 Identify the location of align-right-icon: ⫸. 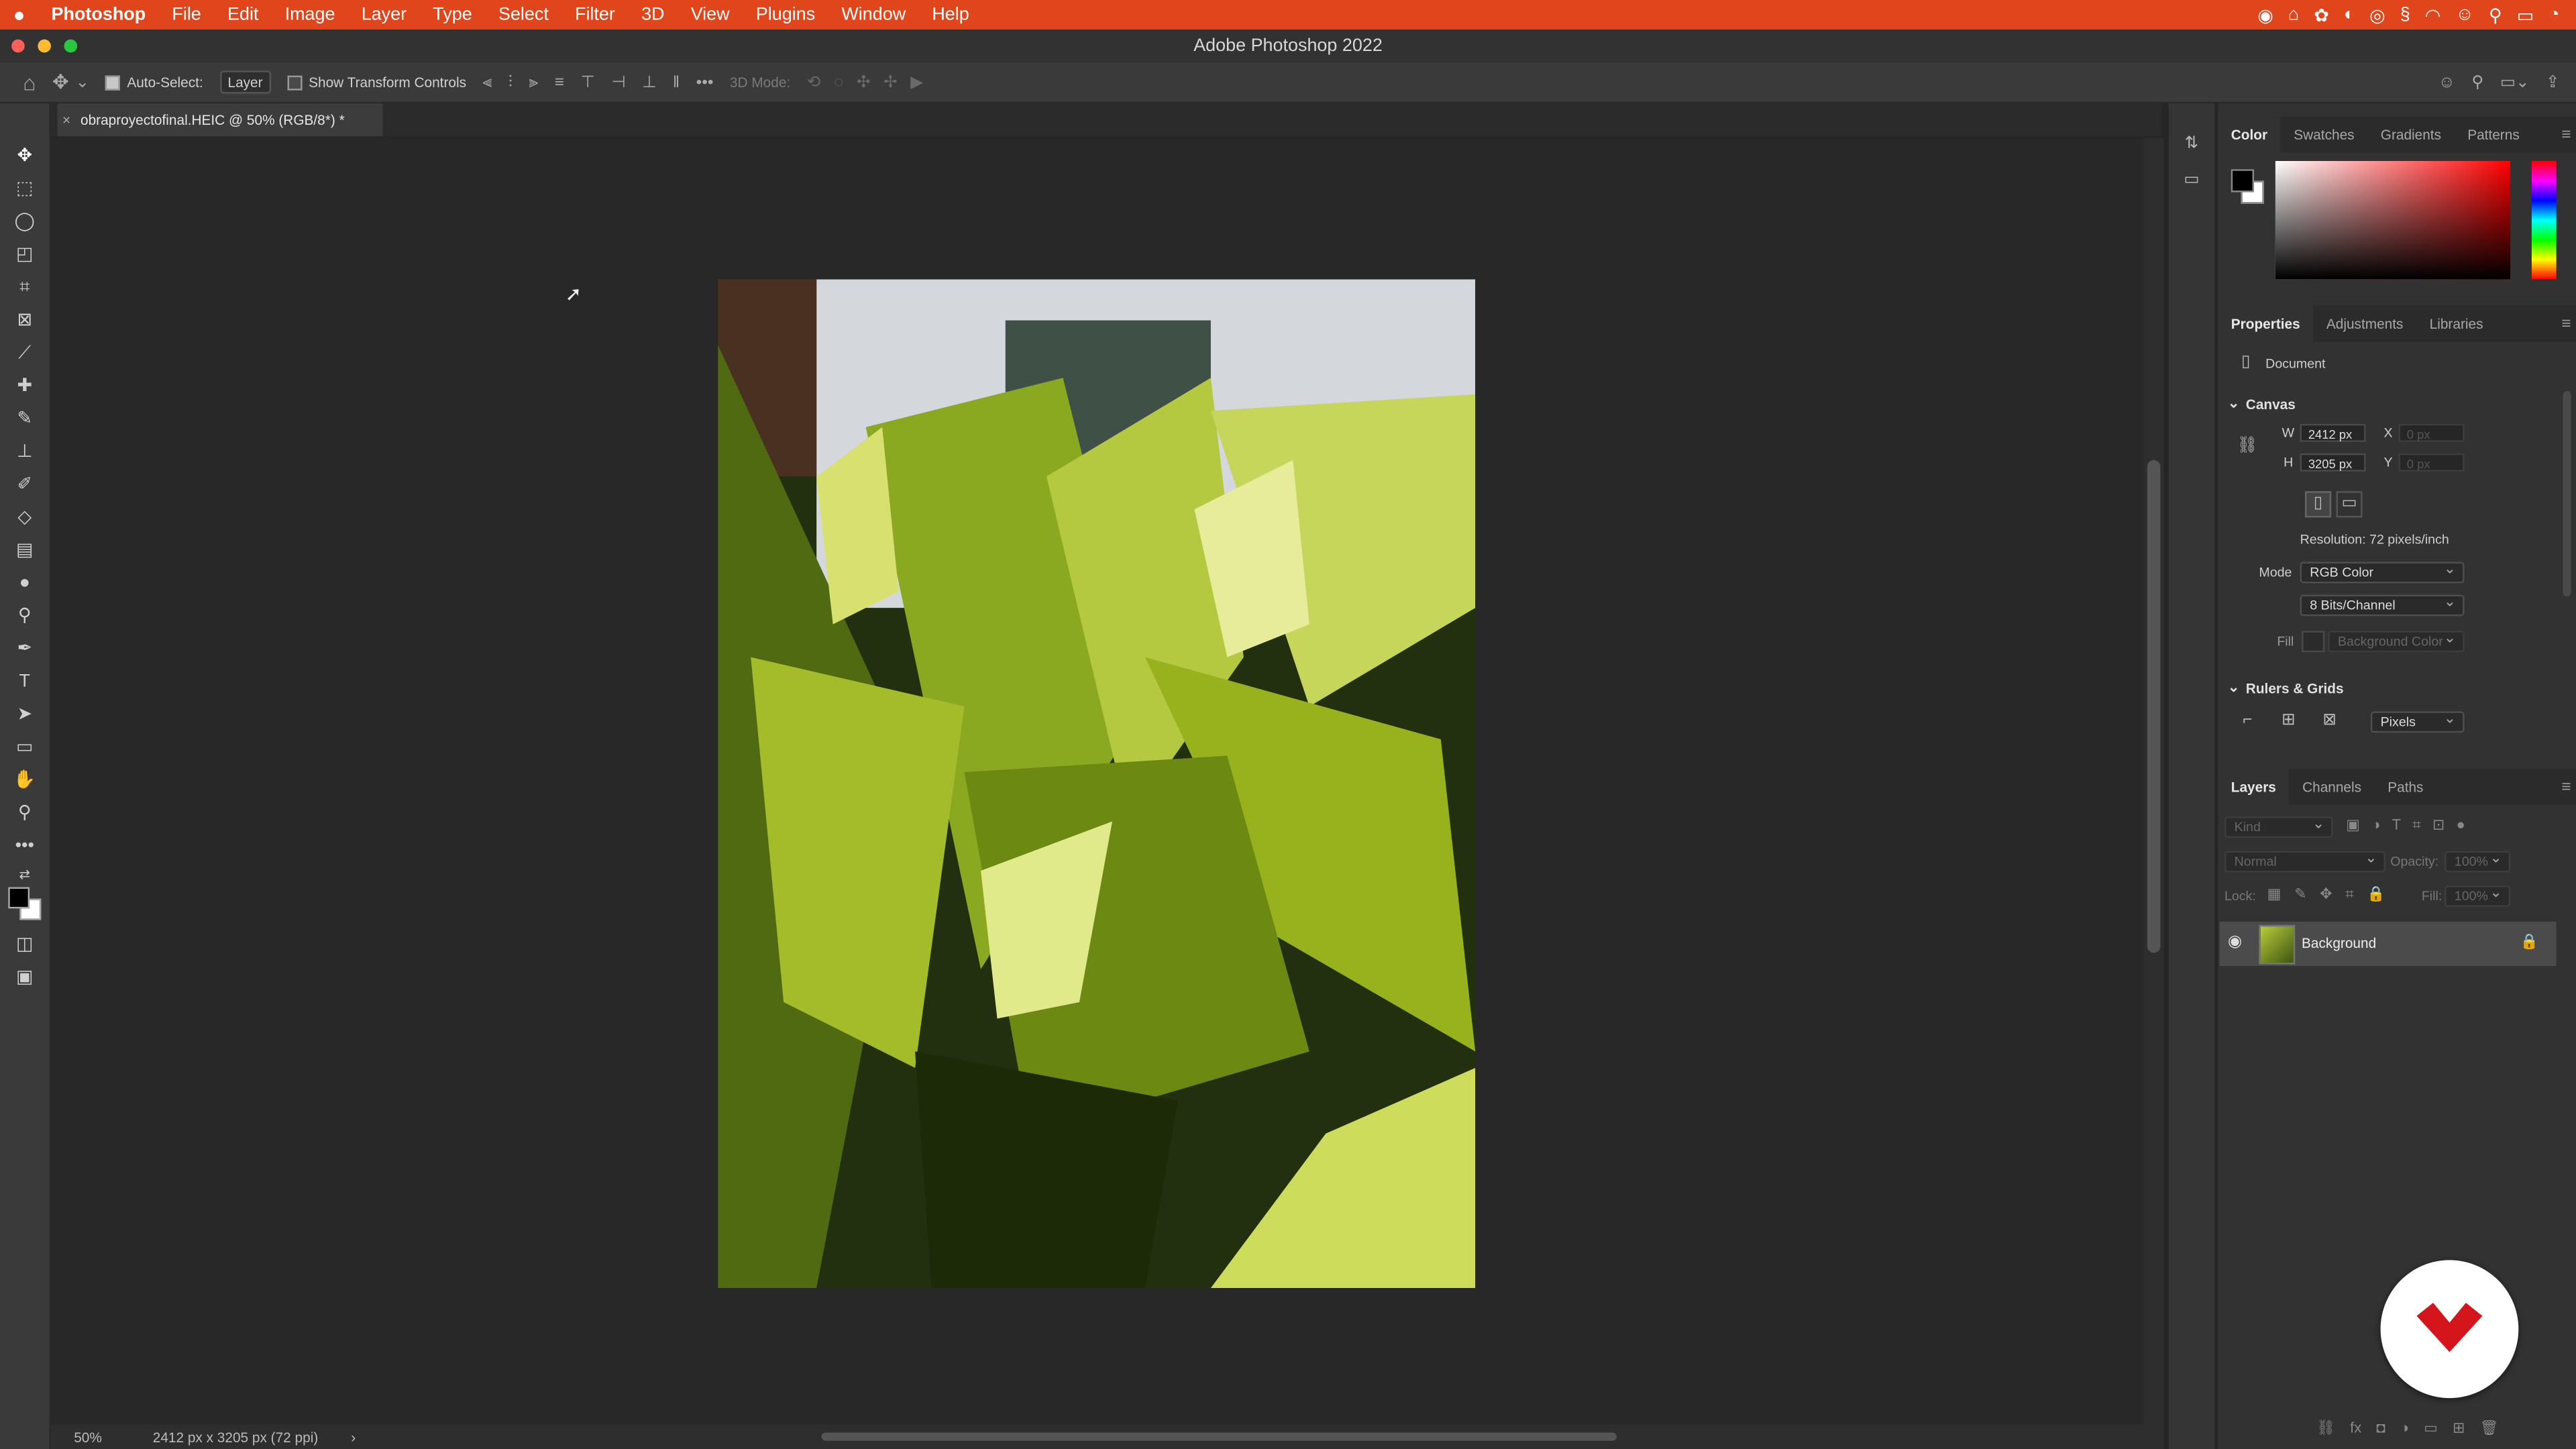
(533, 82).